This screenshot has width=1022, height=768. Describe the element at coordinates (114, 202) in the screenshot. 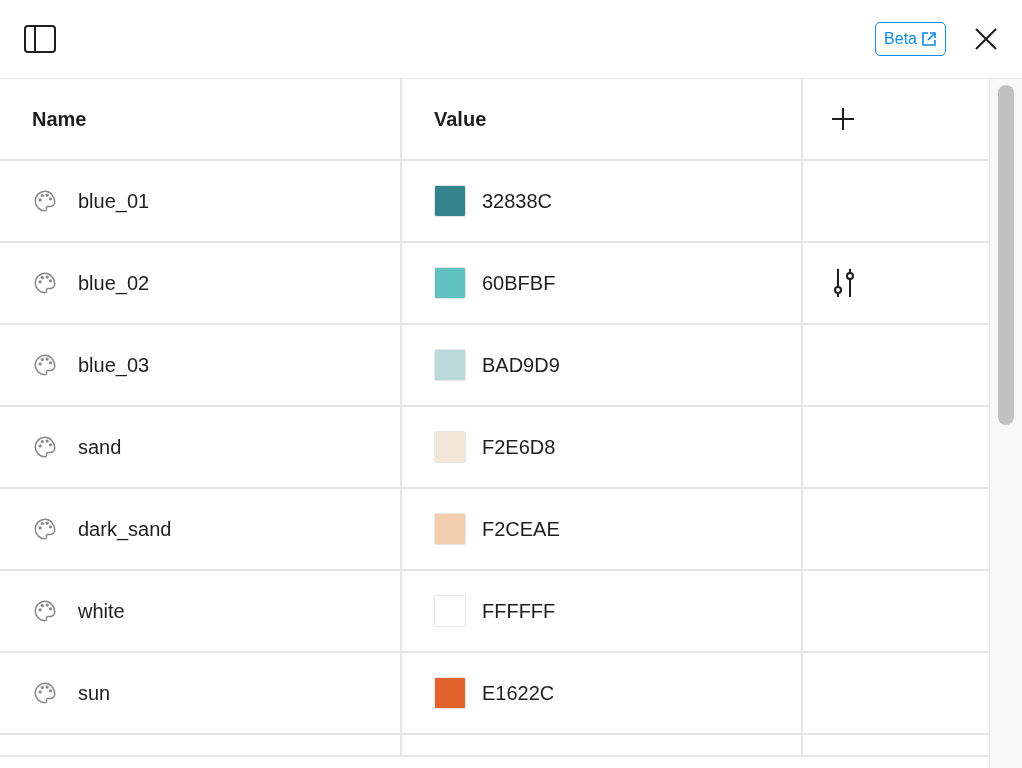

I see `variable-name: blue_01` at that location.